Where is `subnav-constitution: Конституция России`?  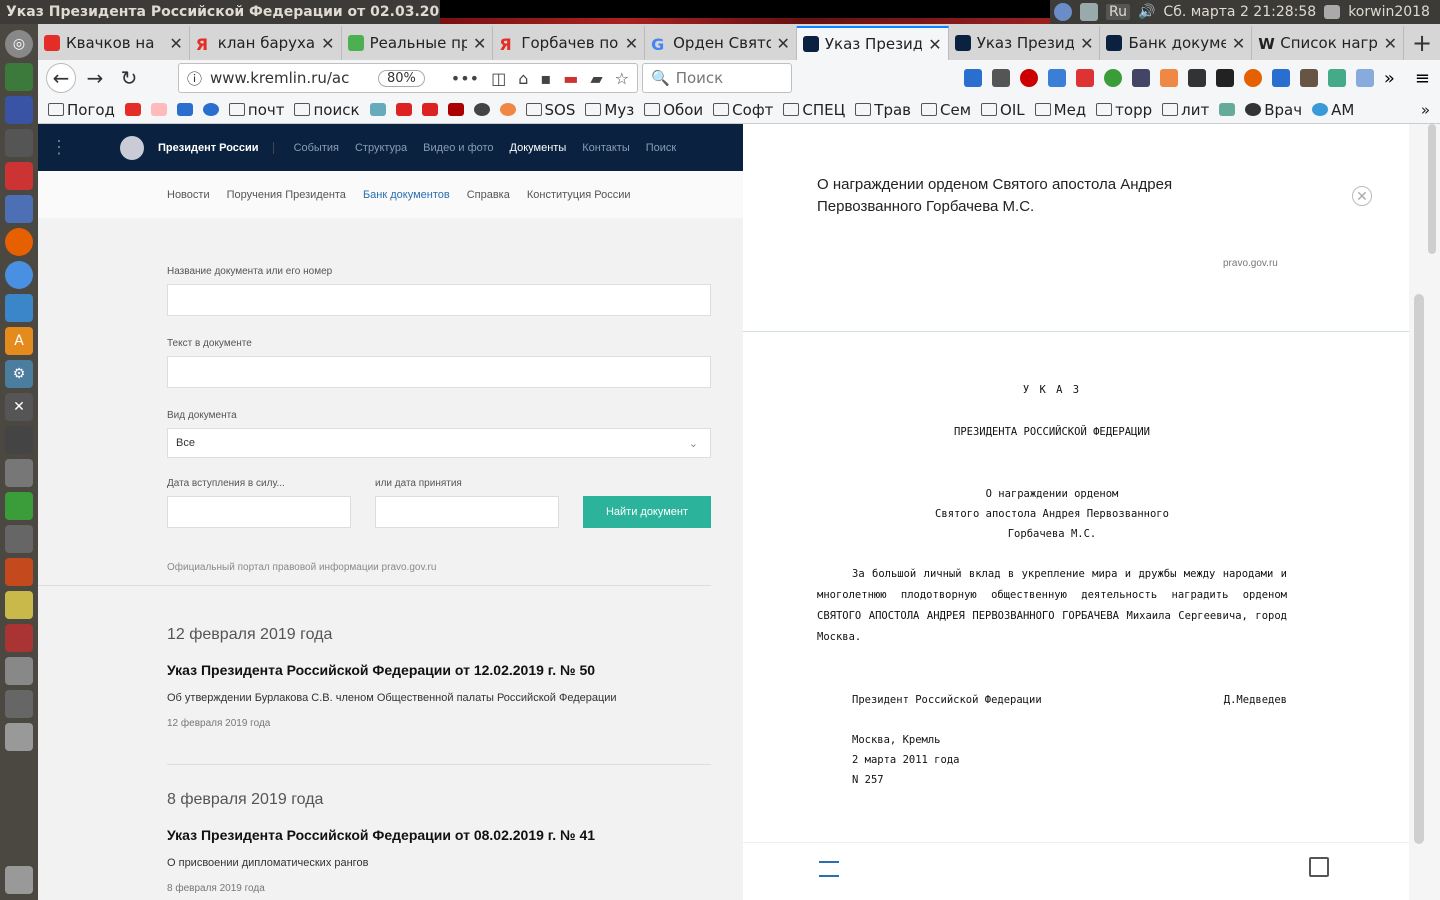 subnav-constitution: Конституция России is located at coordinates (579, 195).